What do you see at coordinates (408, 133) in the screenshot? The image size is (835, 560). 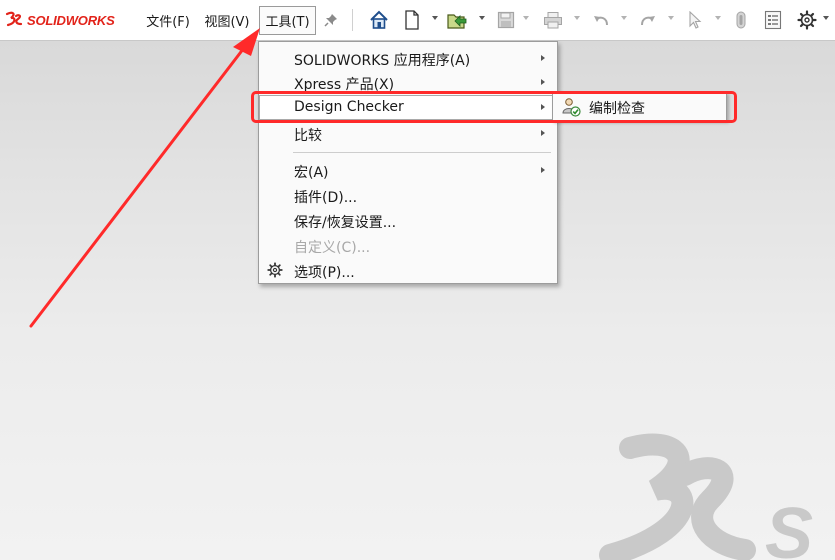 I see `menu-item-compare: 比较` at bounding box center [408, 133].